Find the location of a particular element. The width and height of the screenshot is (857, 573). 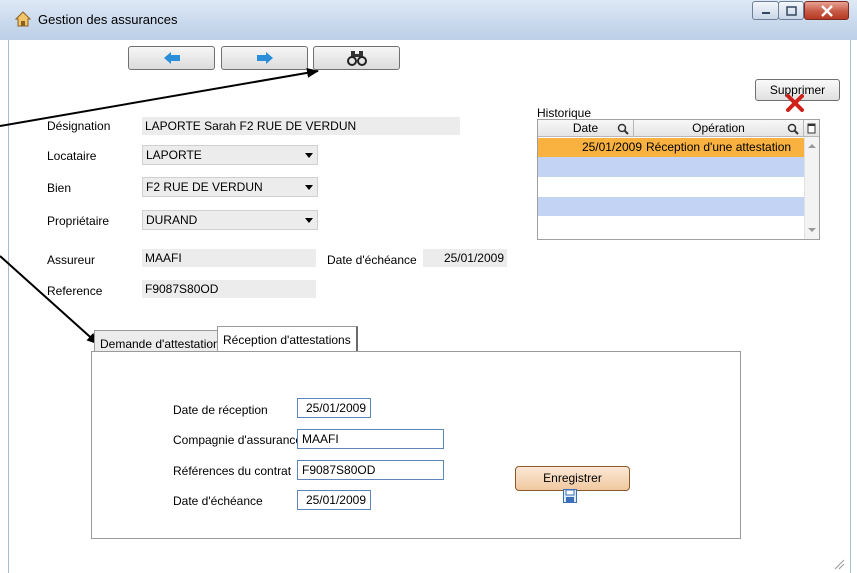

history-row-operation: Réception d'une attestation is located at coordinates (719, 147).